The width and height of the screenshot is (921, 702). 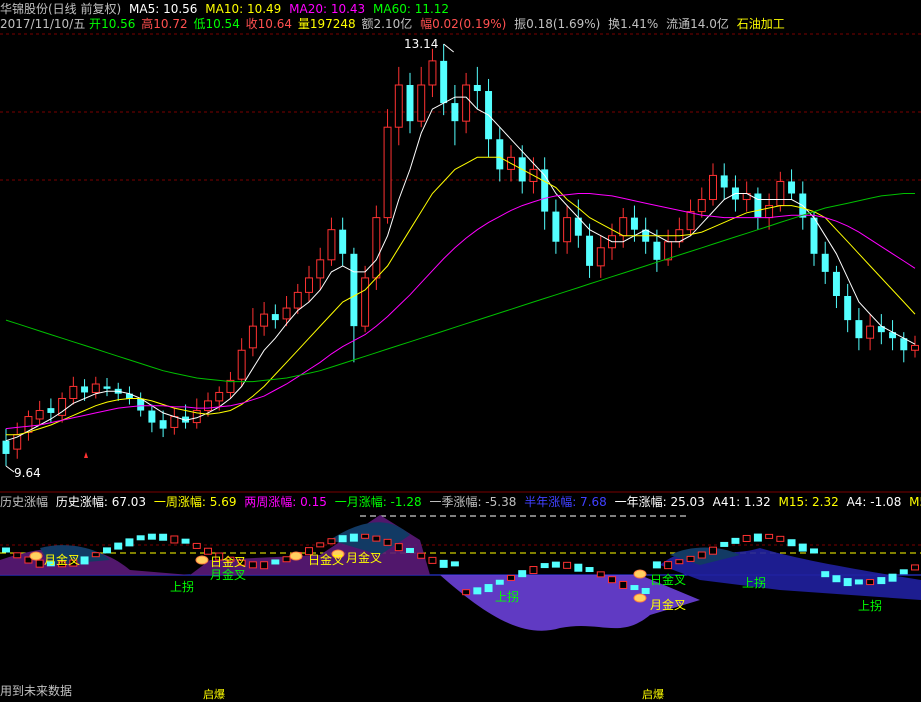 I want to click on volume-label: 量197248, so click(x=327, y=24).